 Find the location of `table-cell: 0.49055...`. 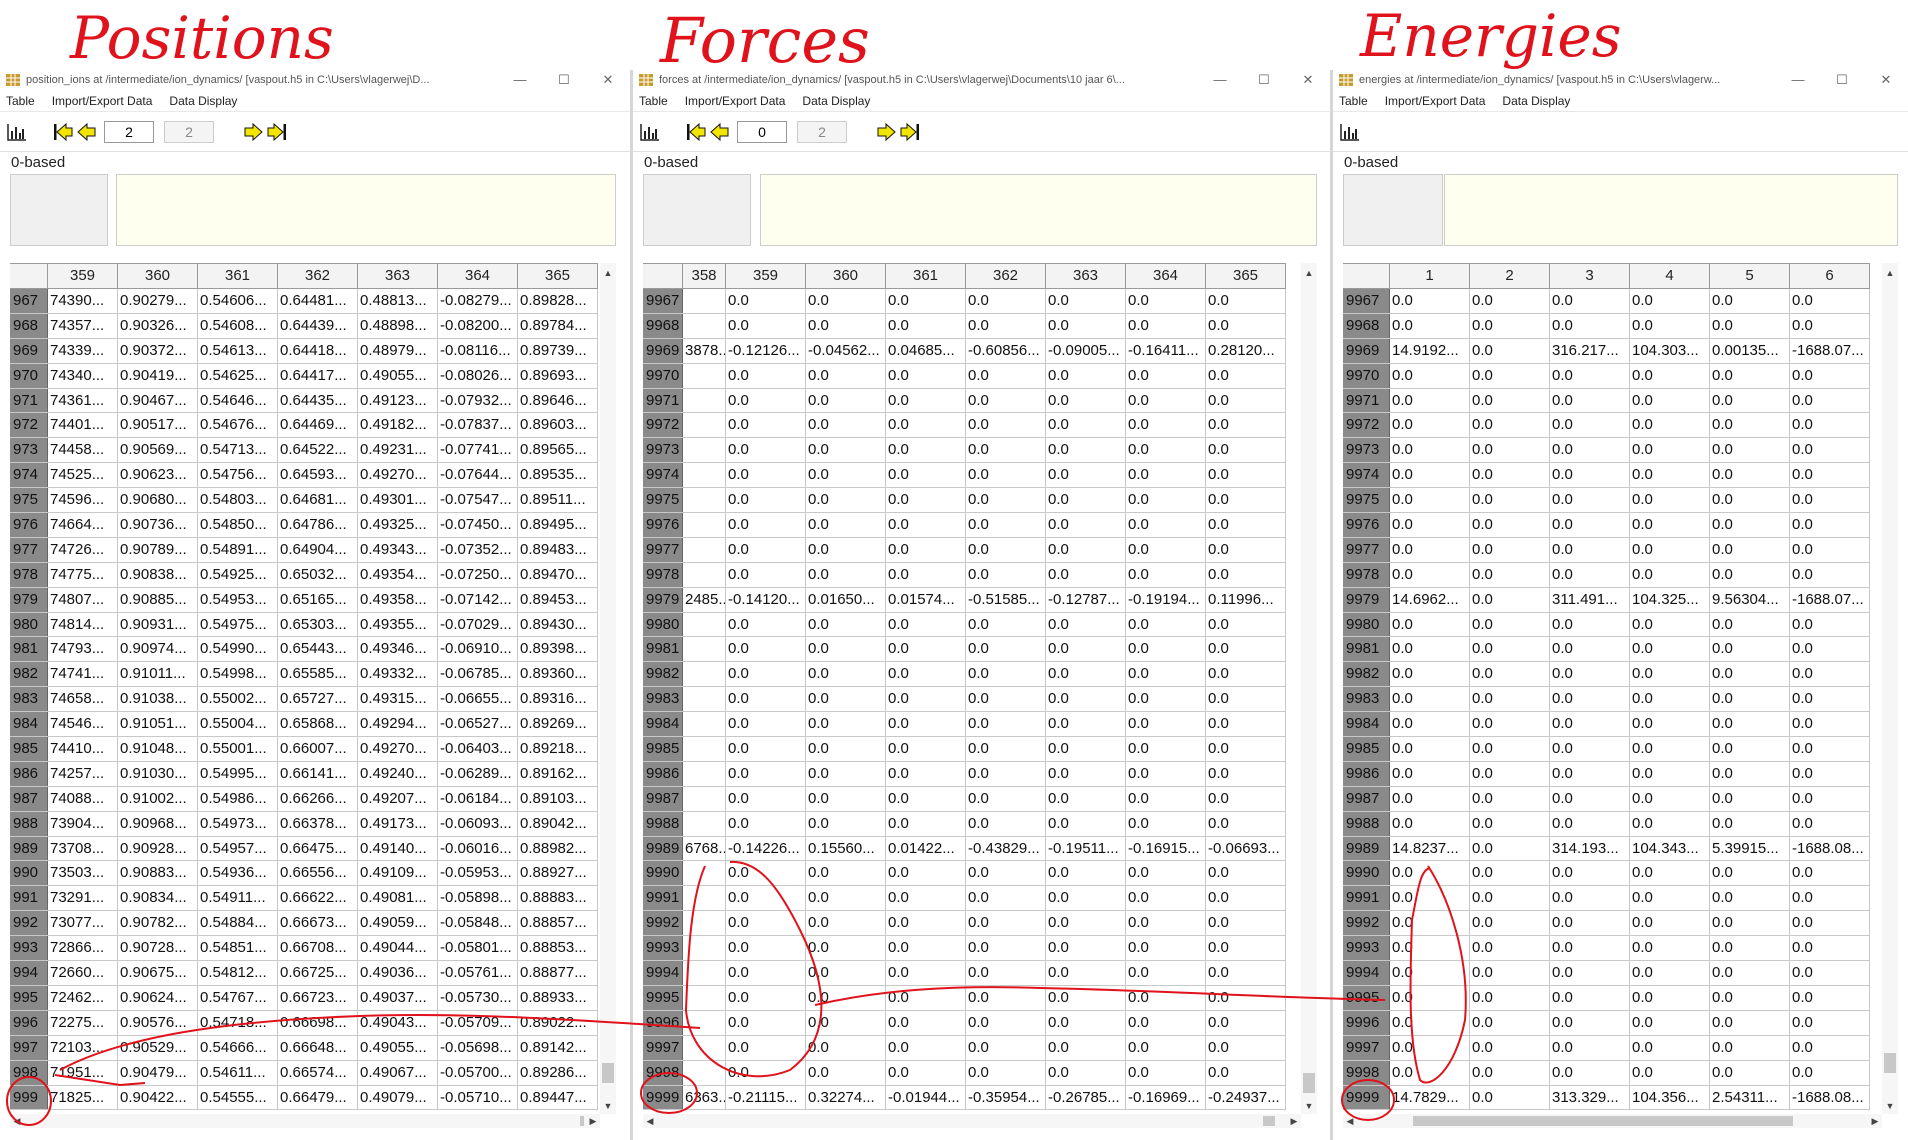

table-cell: 0.49055... is located at coordinates (398, 1047).